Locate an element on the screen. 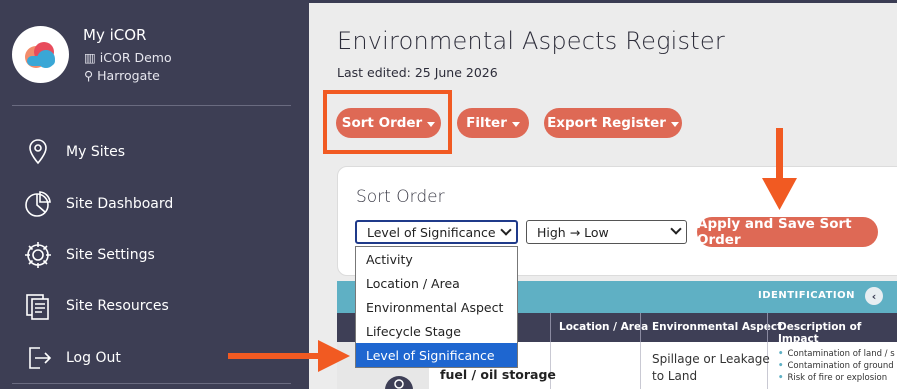  sidebar-item-label: Site Dashboard is located at coordinates (120, 204).